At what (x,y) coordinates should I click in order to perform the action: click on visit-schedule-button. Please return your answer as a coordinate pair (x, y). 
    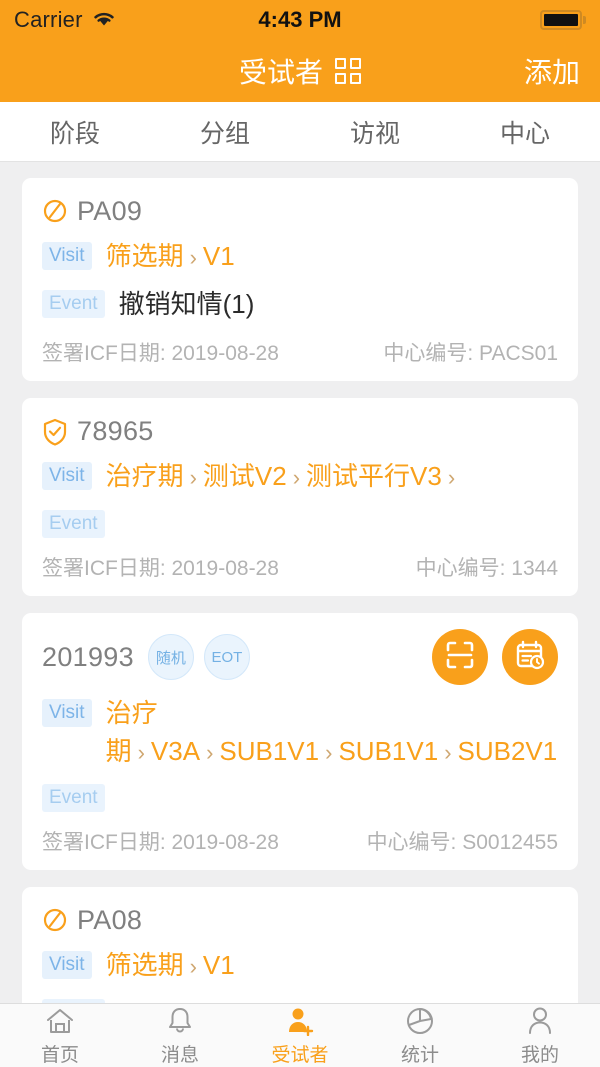
    Looking at the image, I should click on (530, 657).